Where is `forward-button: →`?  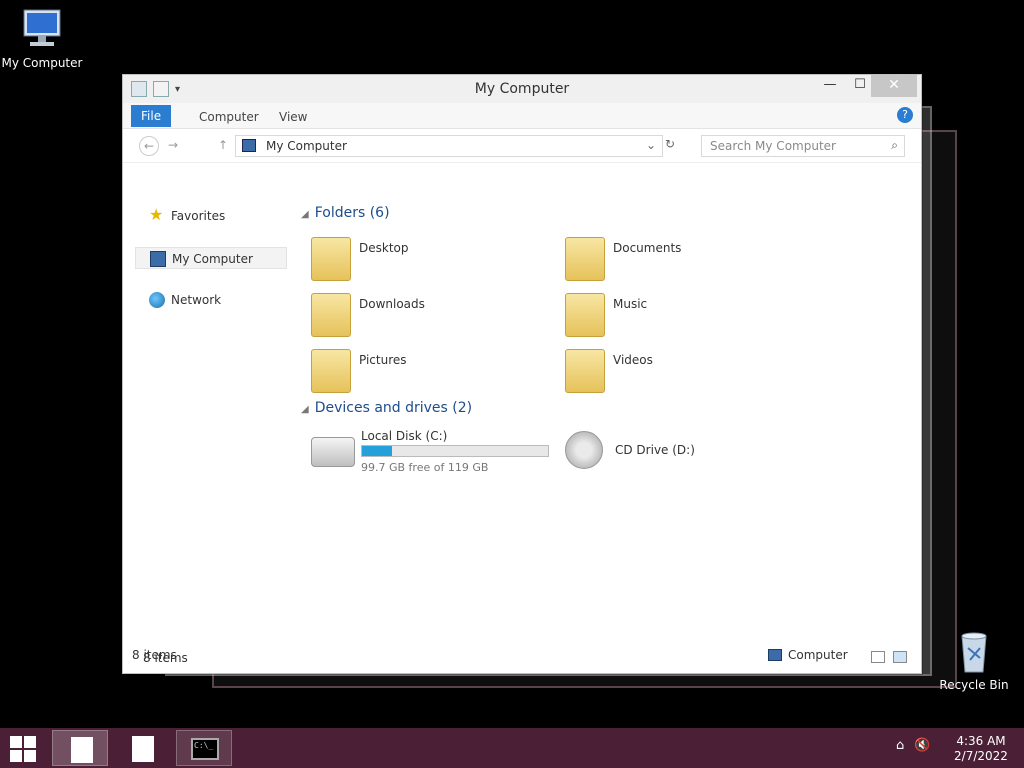
forward-button: → is located at coordinates (173, 146).